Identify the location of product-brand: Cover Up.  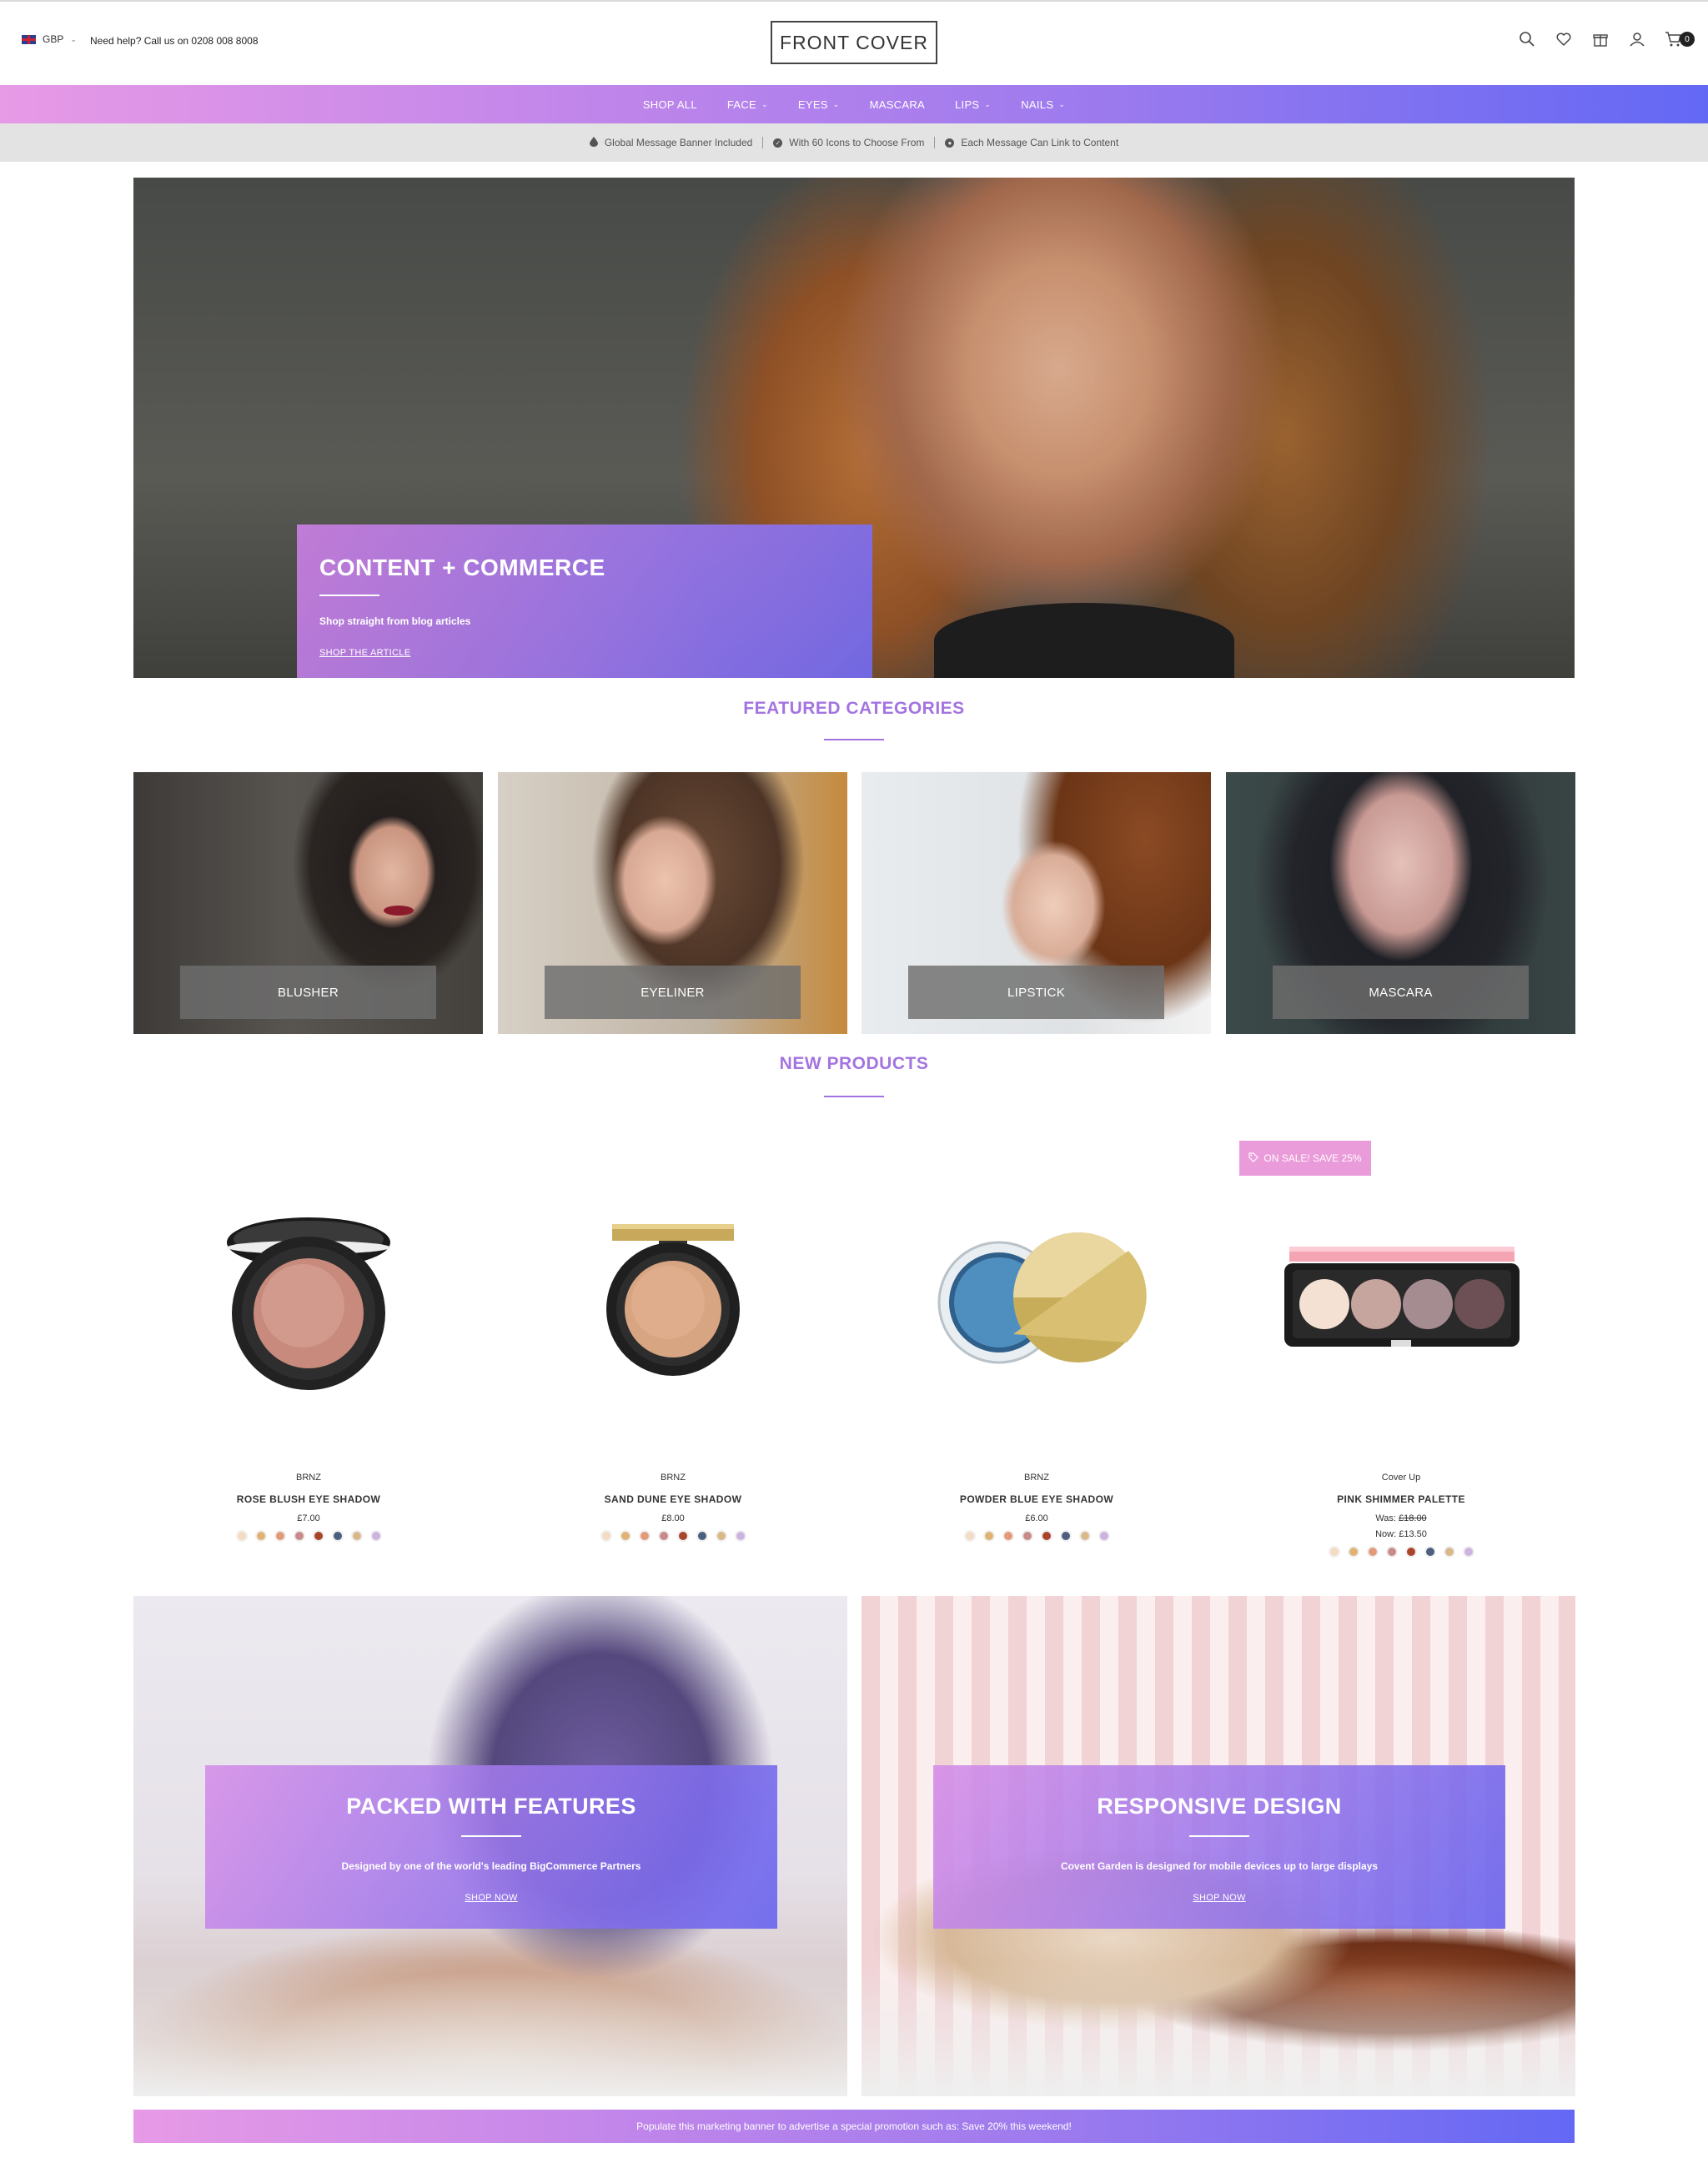
(1401, 1478).